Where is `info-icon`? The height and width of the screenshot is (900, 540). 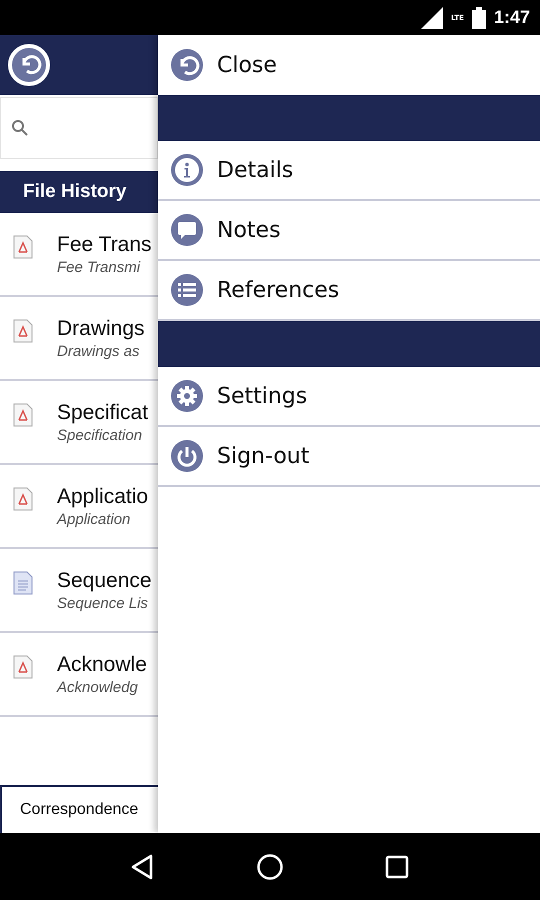
info-icon is located at coordinates (187, 170).